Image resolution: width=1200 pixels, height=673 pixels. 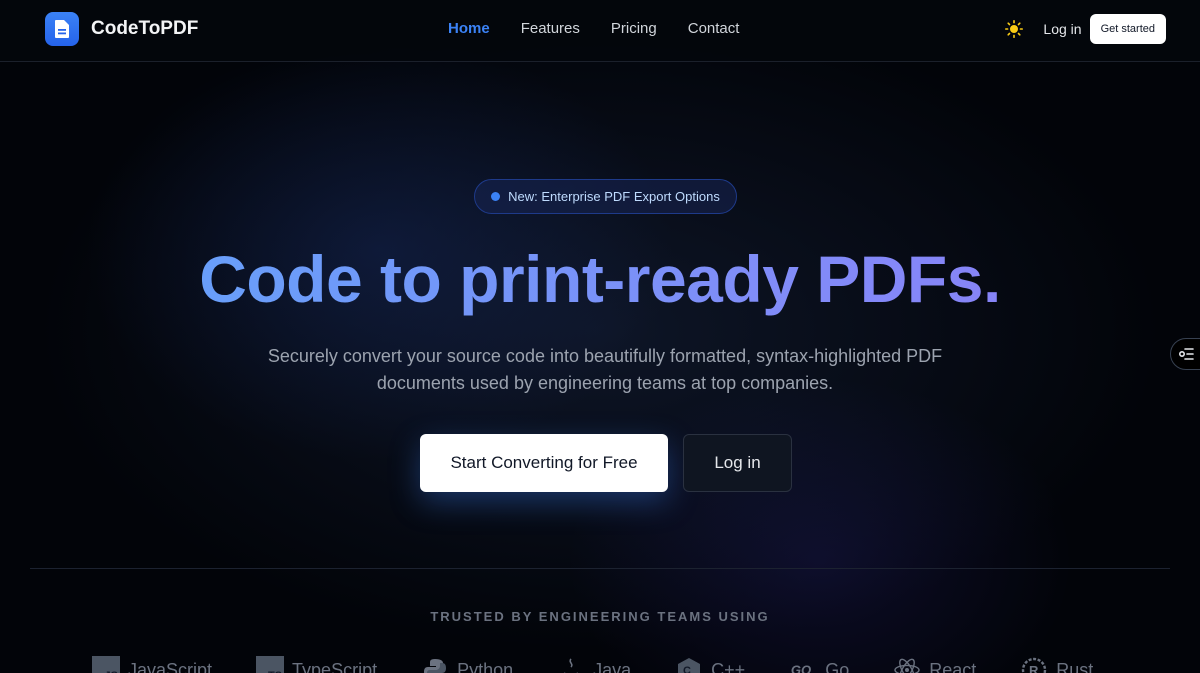 I want to click on logo-cpp: C C++, so click(x=710, y=664).